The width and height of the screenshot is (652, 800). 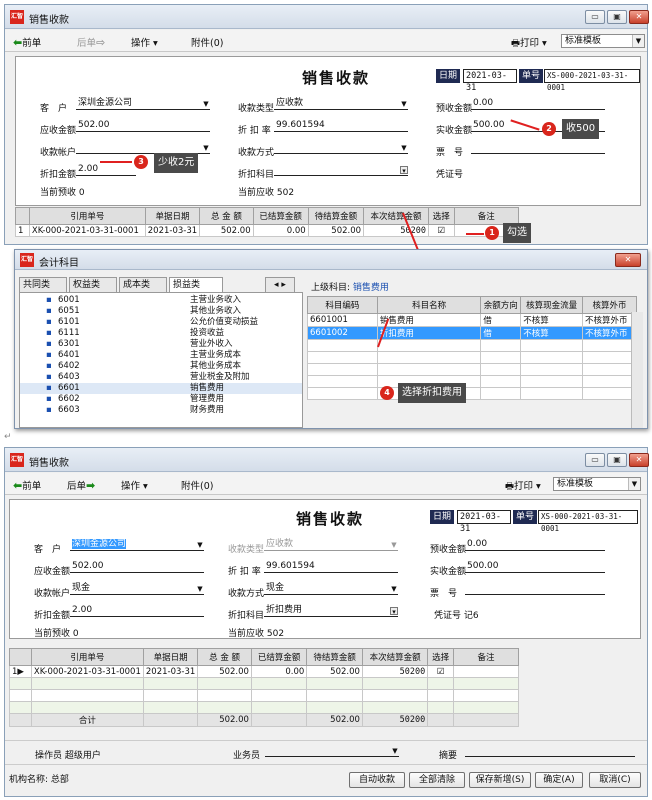 I want to click on col-total: 总 金 额, so click(x=226, y=216).